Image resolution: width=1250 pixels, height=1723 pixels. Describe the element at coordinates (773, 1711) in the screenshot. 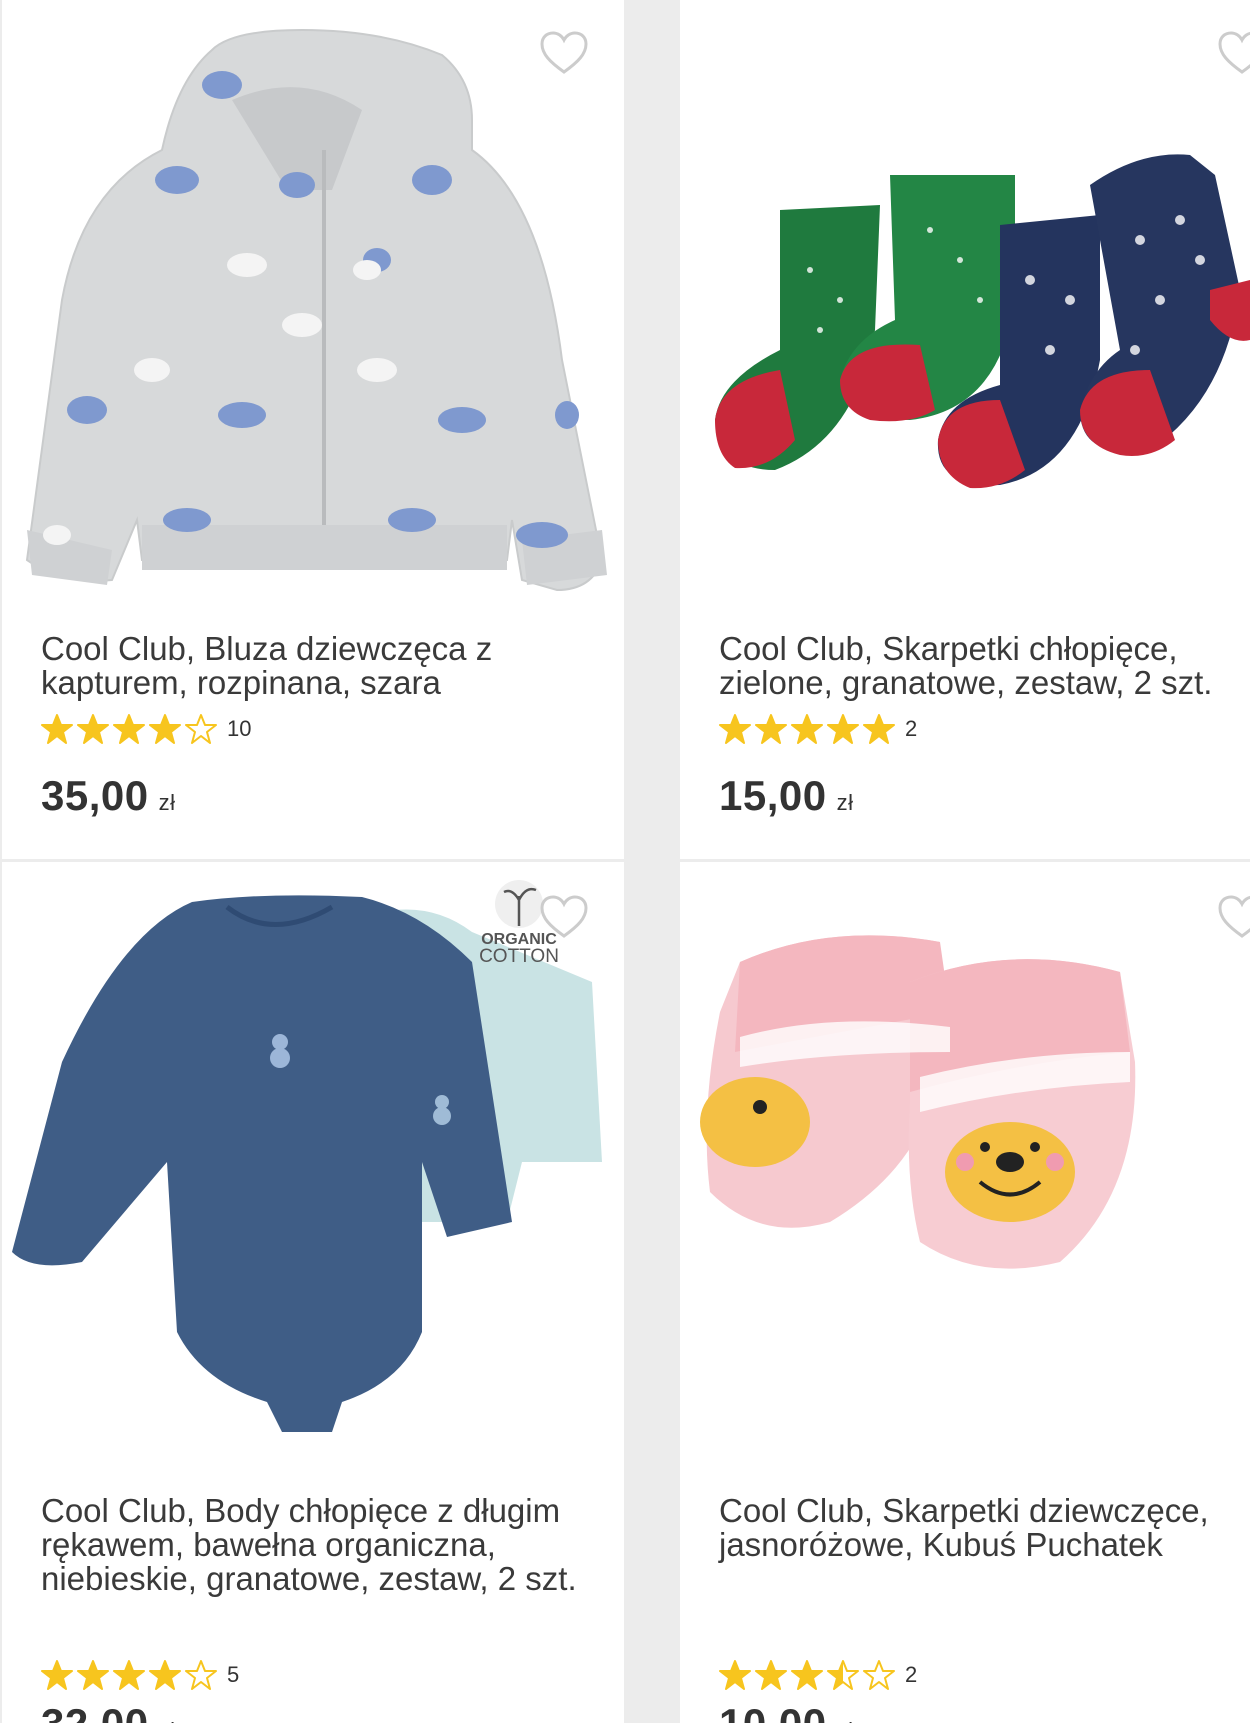

I see `price-value: 10,00` at that location.